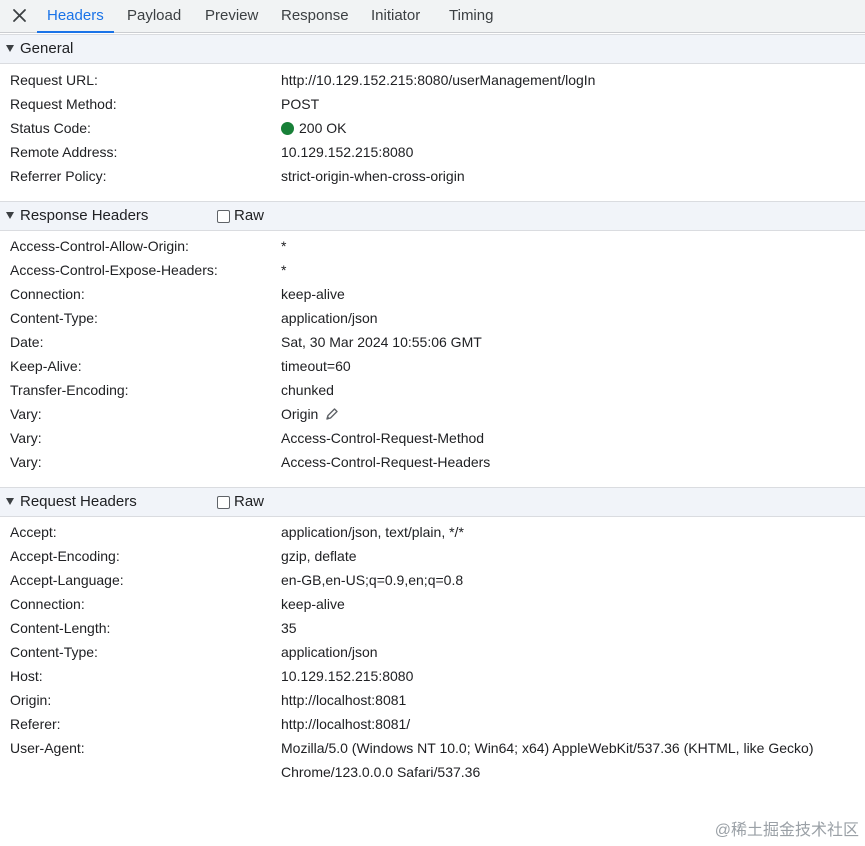 The width and height of the screenshot is (865, 846). Describe the element at coordinates (26, 676) in the screenshot. I see `header-name: Host:` at that location.